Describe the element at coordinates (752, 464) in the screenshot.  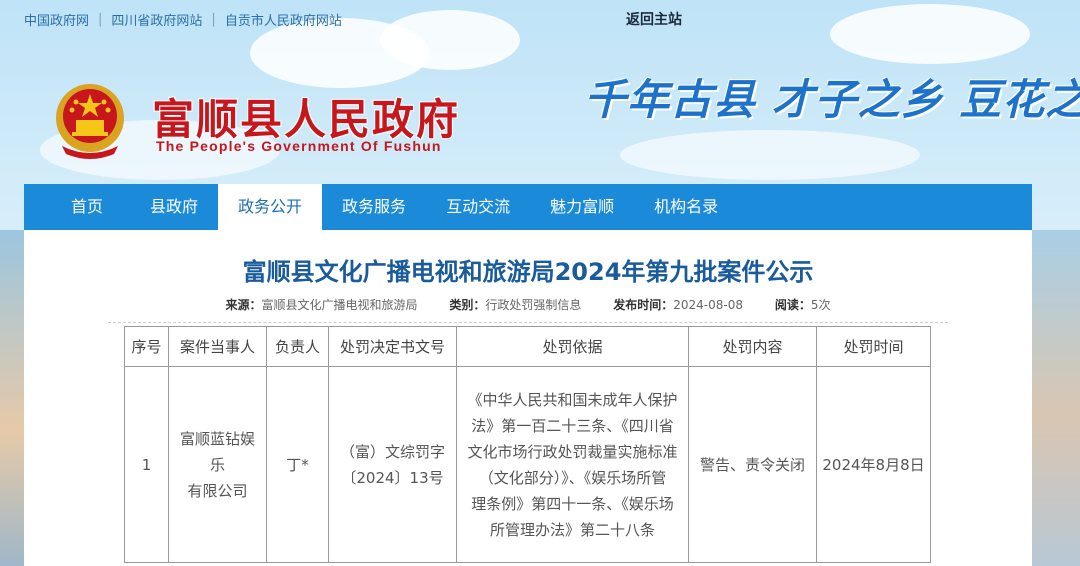
I see `cell-content: 警告、责令关闭` at that location.